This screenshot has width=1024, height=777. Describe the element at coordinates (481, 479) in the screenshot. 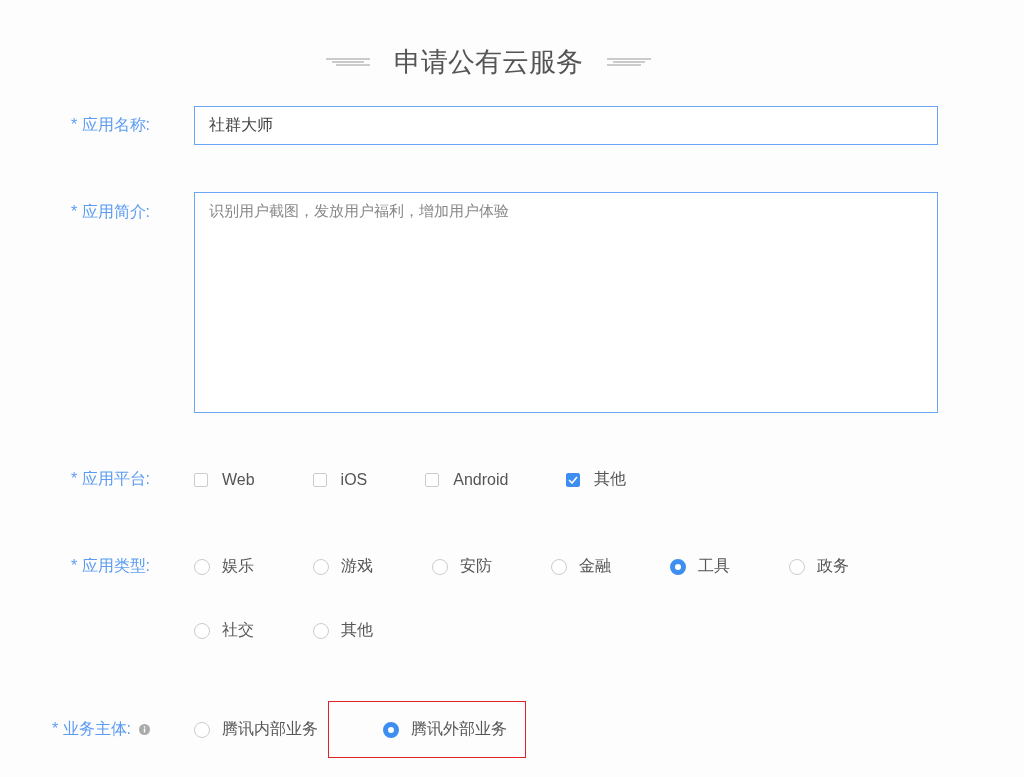

I see `option-label: Android` at that location.